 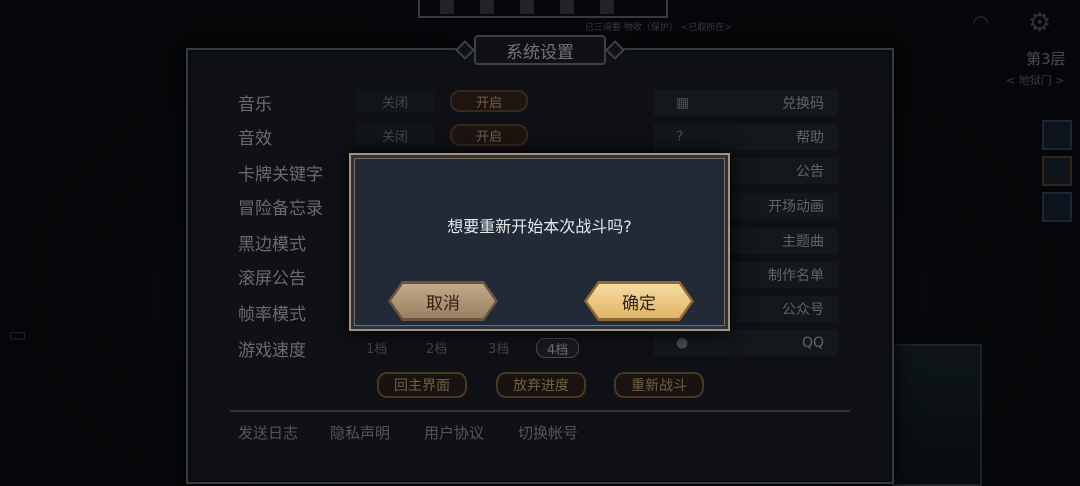 What do you see at coordinates (443, 301) in the screenshot?
I see `cancel-button: 取消` at bounding box center [443, 301].